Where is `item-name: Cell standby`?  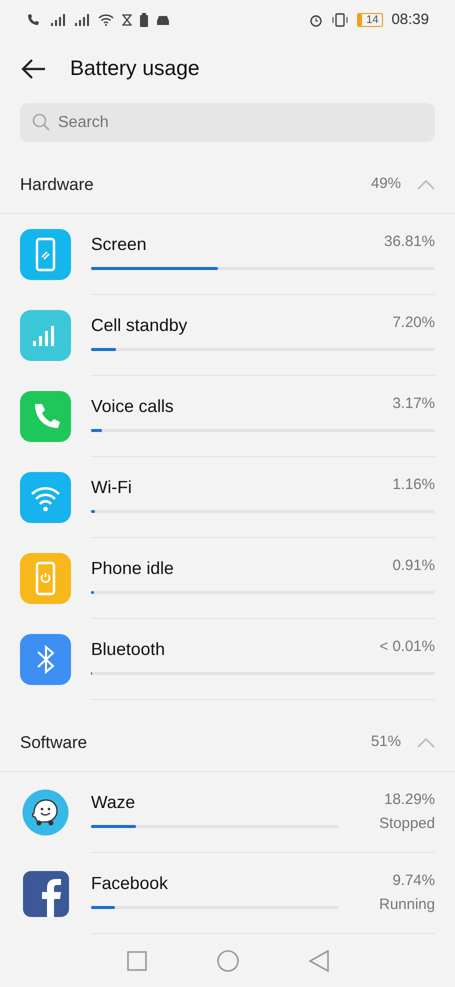 item-name: Cell standby is located at coordinates (139, 325).